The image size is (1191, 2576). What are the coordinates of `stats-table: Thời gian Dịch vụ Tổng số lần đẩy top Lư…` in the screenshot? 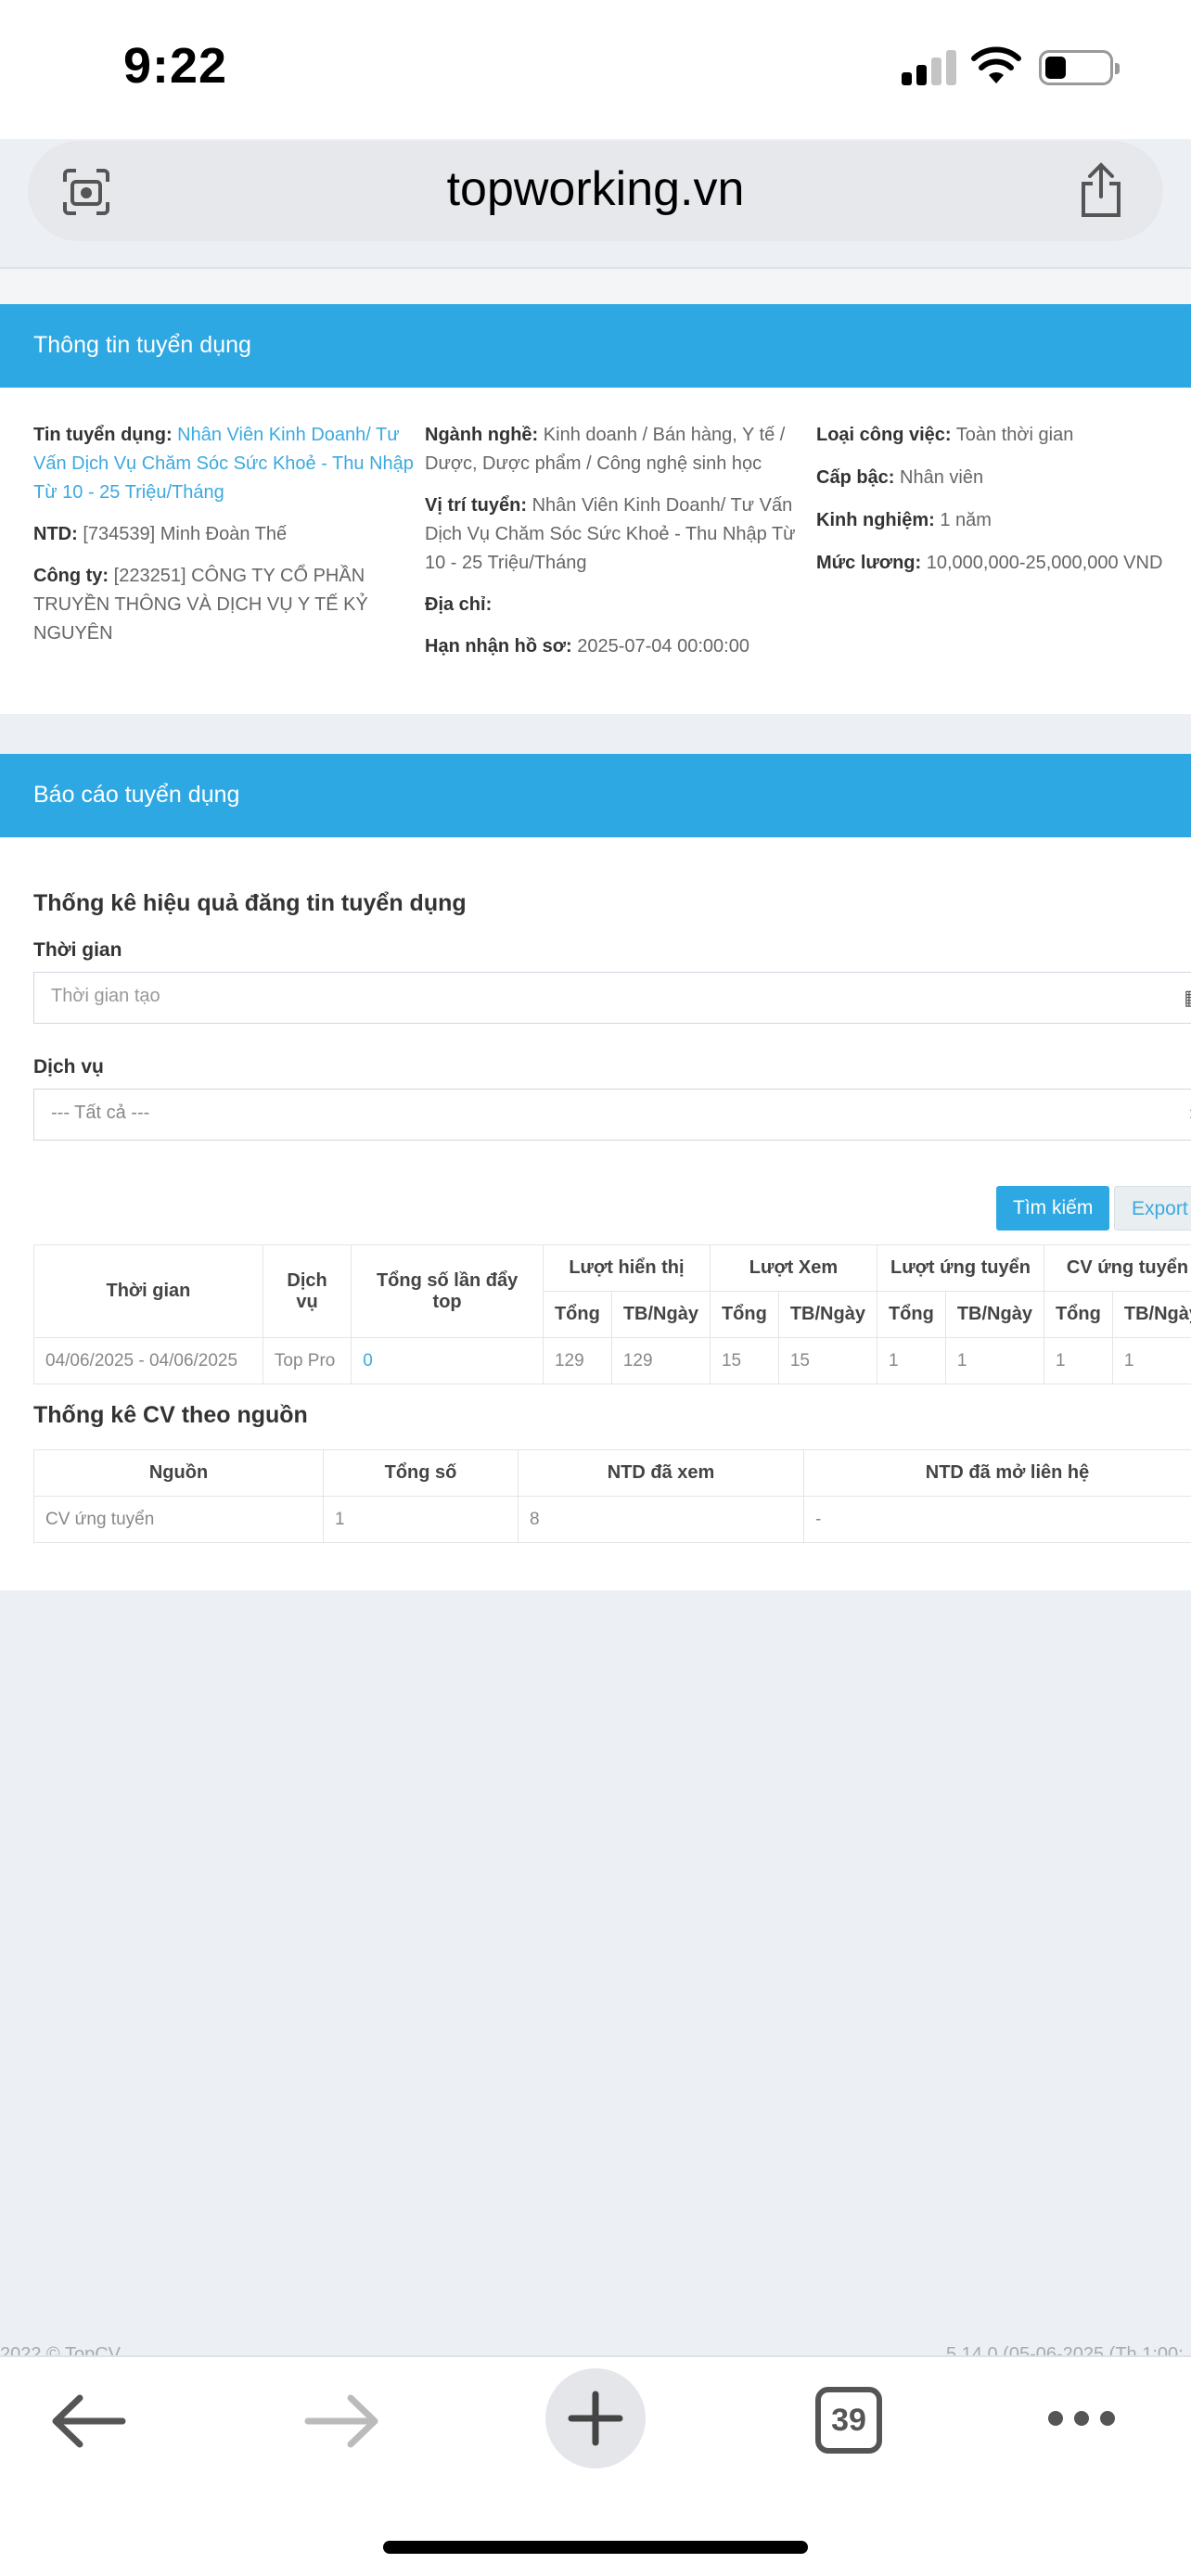 It's located at (612, 1314).